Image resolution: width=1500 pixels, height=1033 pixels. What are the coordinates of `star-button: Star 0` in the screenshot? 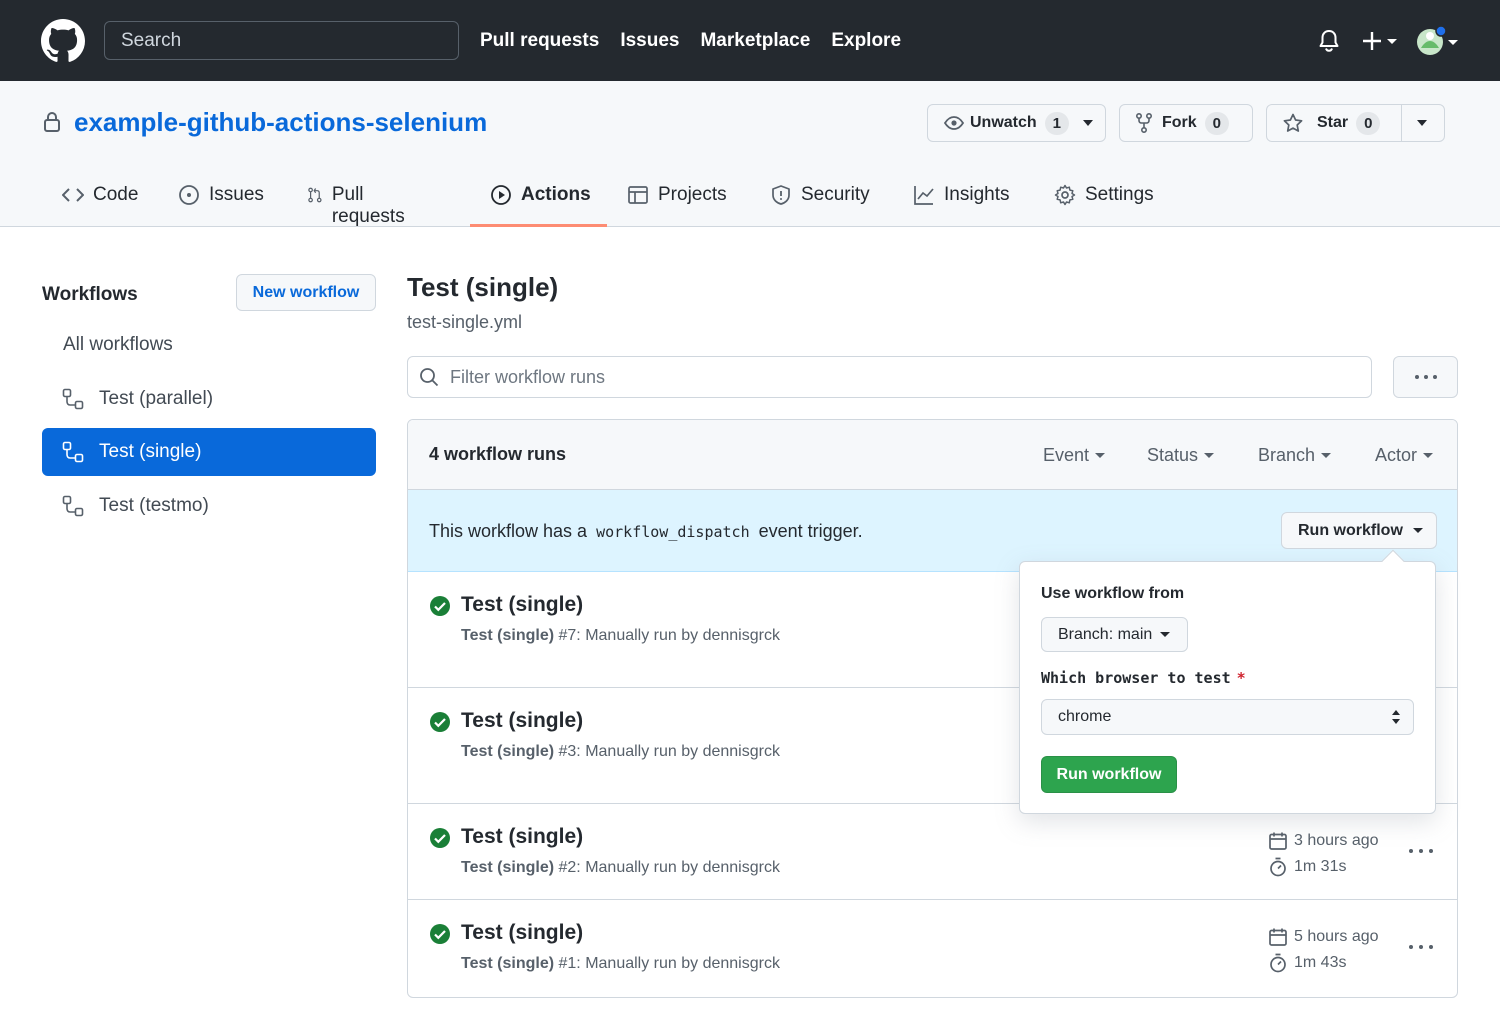 It's located at (1355, 123).